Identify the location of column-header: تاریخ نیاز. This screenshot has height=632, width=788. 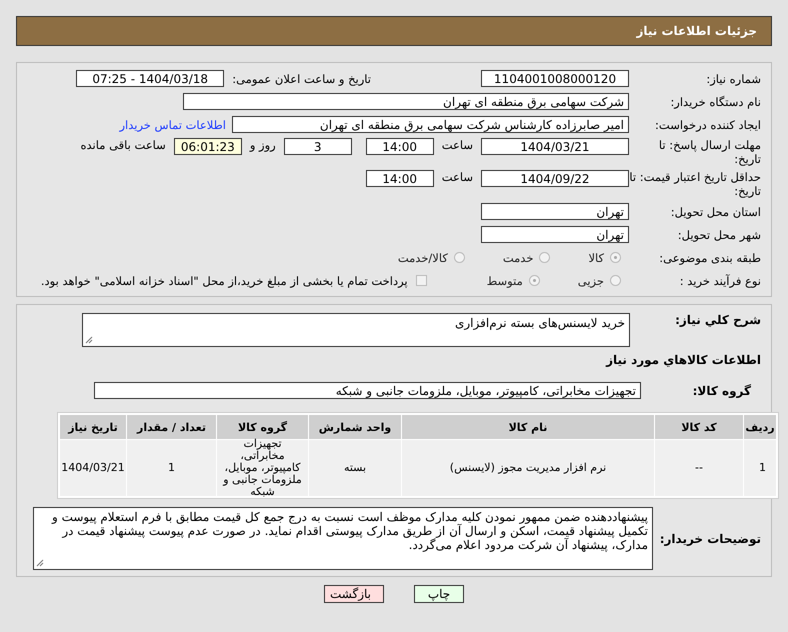
(93, 427).